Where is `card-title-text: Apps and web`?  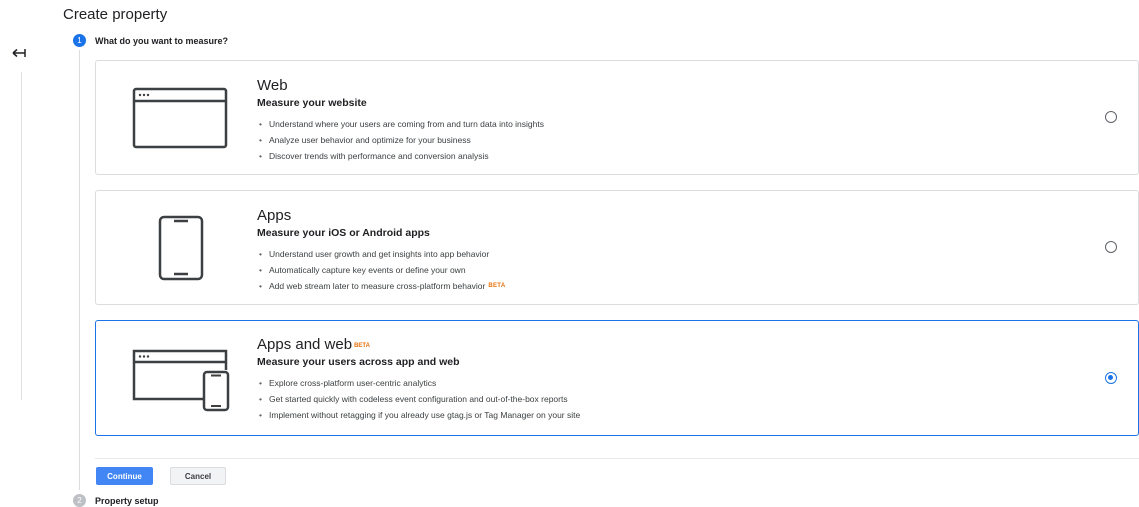
card-title-text: Apps and web is located at coordinates (305, 344).